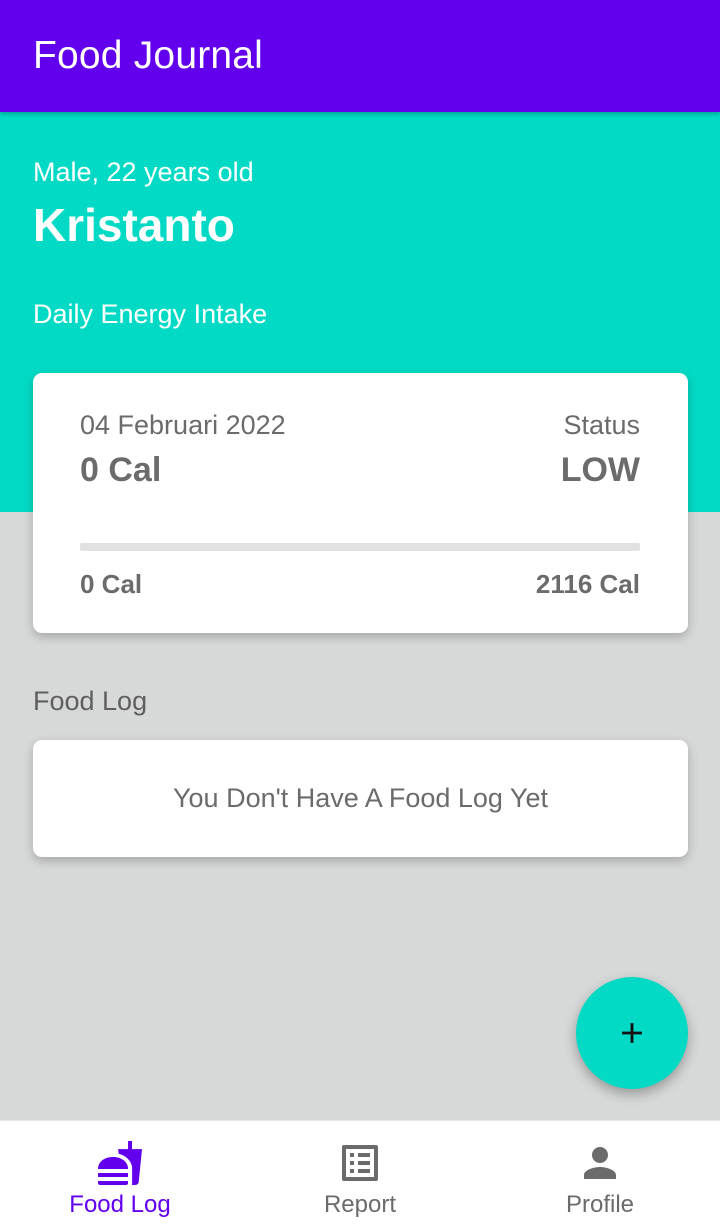  I want to click on nav-item-report: Report, so click(360, 1176).